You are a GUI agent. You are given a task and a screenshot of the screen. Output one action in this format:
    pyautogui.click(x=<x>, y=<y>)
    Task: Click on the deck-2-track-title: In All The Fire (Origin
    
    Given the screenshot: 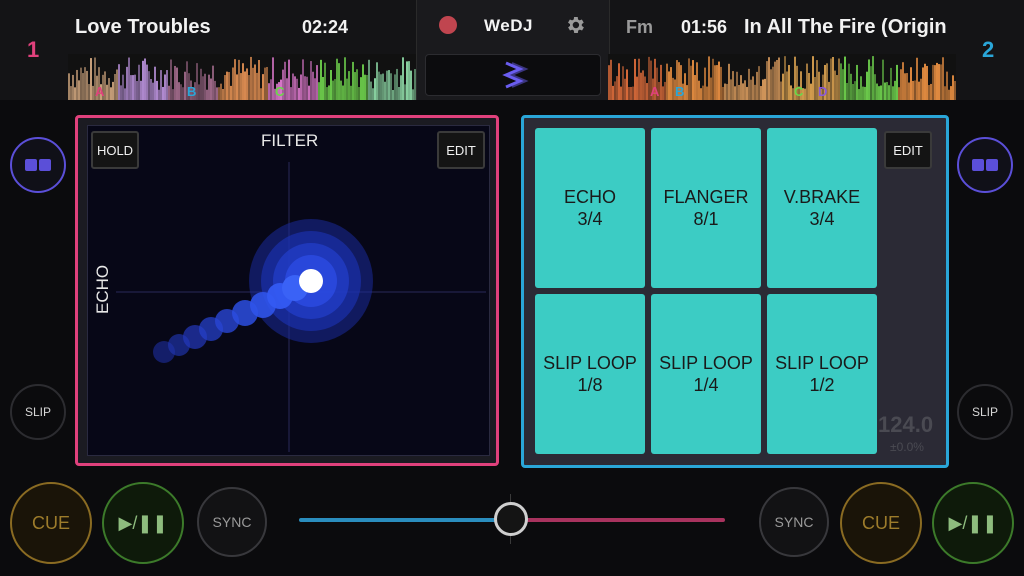 What is the action you would take?
    pyautogui.click(x=847, y=27)
    